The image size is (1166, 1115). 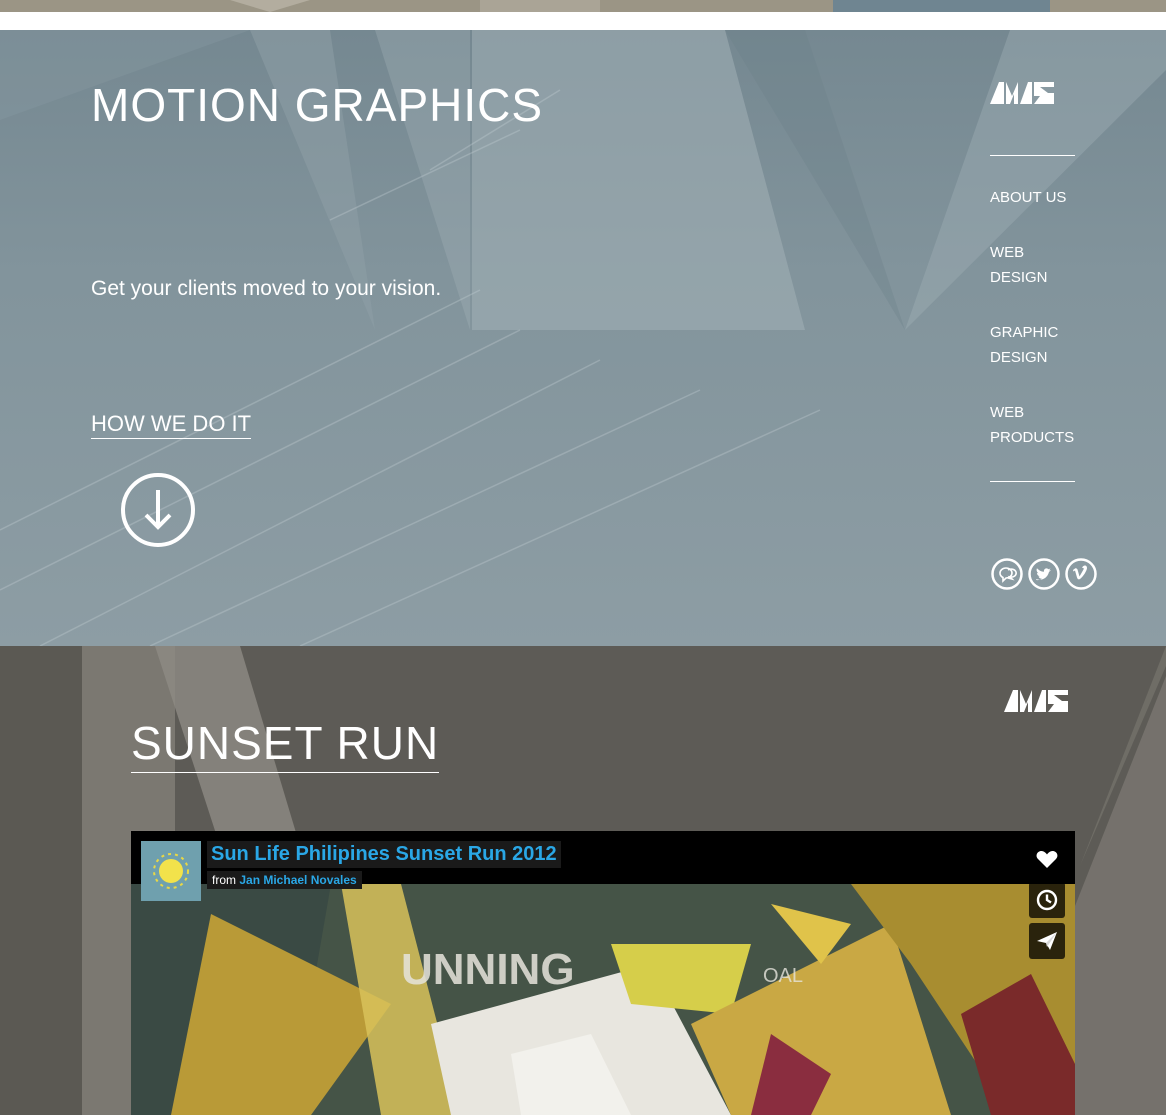 I want to click on nav-item-web-products: WEB PRODUCTS, so click(x=1050, y=425).